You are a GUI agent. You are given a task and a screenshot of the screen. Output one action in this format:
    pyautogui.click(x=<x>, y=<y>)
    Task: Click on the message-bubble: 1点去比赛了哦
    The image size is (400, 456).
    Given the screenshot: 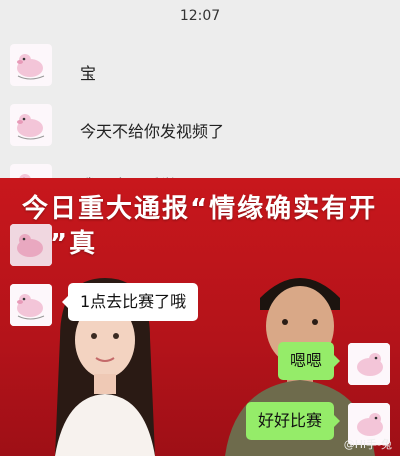 What is the action you would take?
    pyautogui.click(x=130, y=302)
    